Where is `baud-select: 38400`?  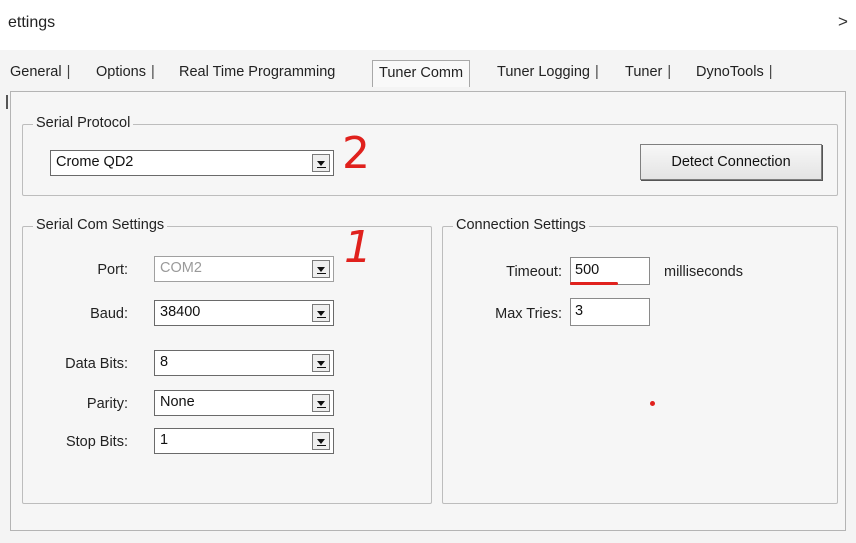 baud-select: 38400 is located at coordinates (244, 313).